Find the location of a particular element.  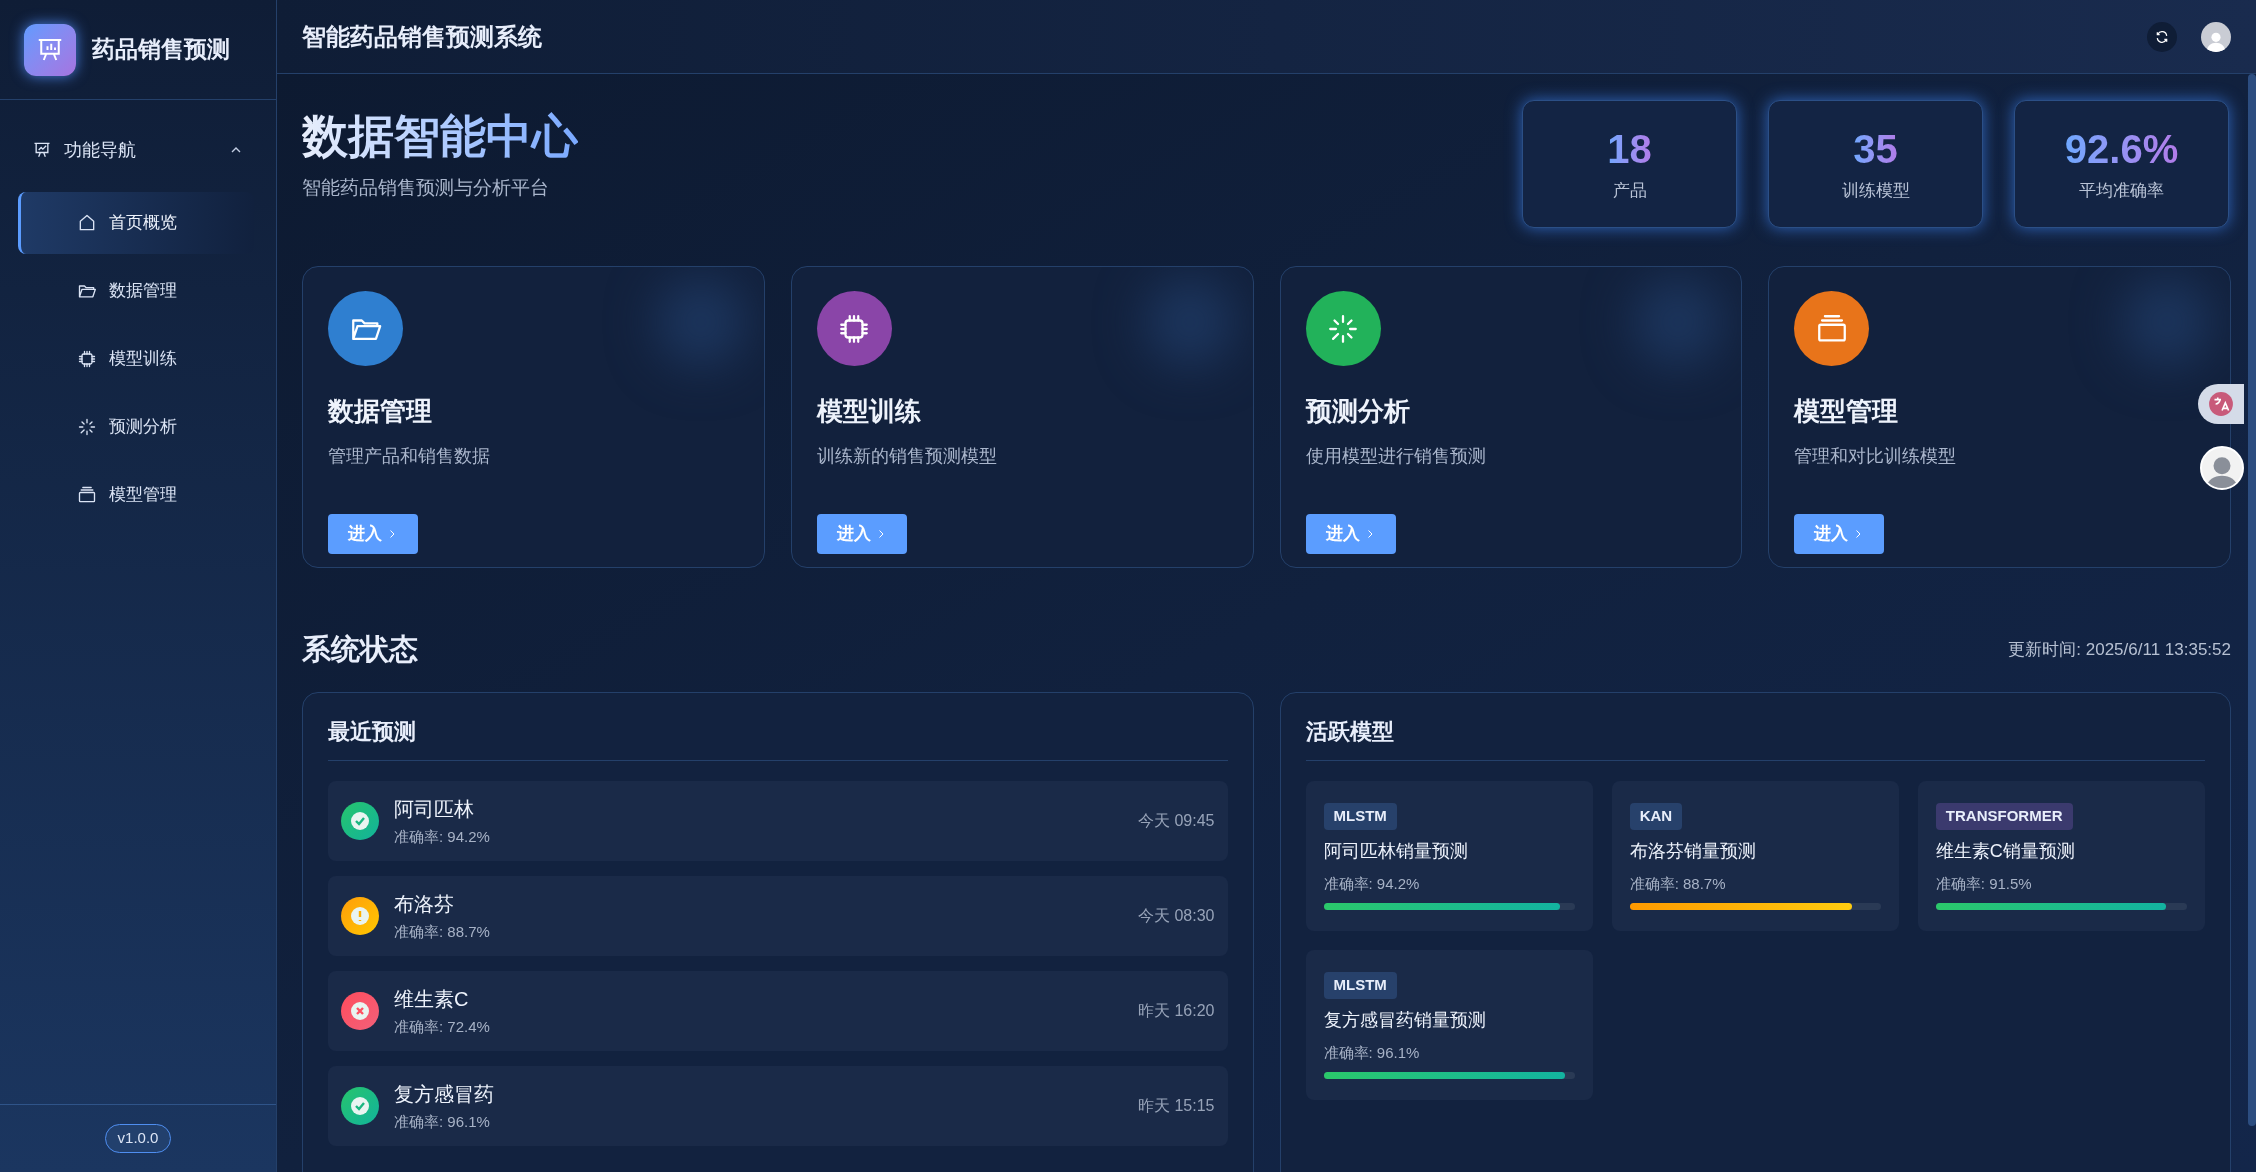

chip-icon is located at coordinates (87, 359).